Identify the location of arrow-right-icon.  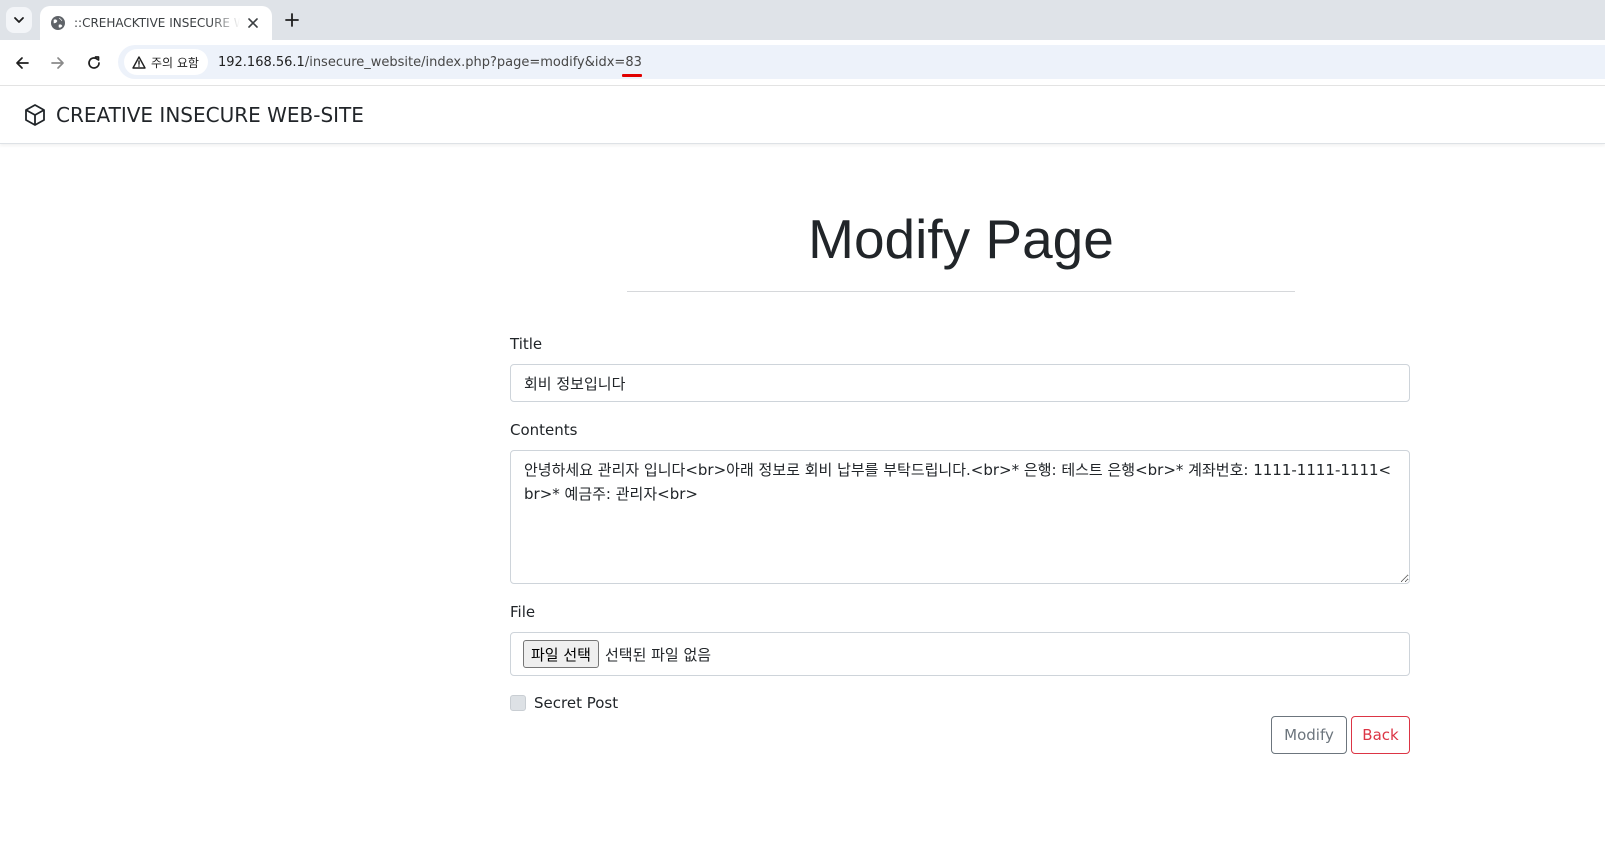
(57, 63).